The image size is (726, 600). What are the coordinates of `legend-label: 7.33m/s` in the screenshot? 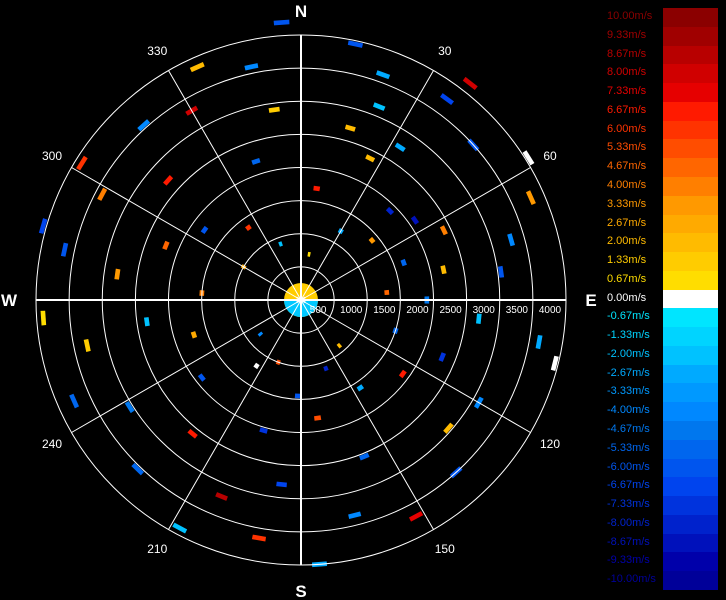 It's located at (627, 91).